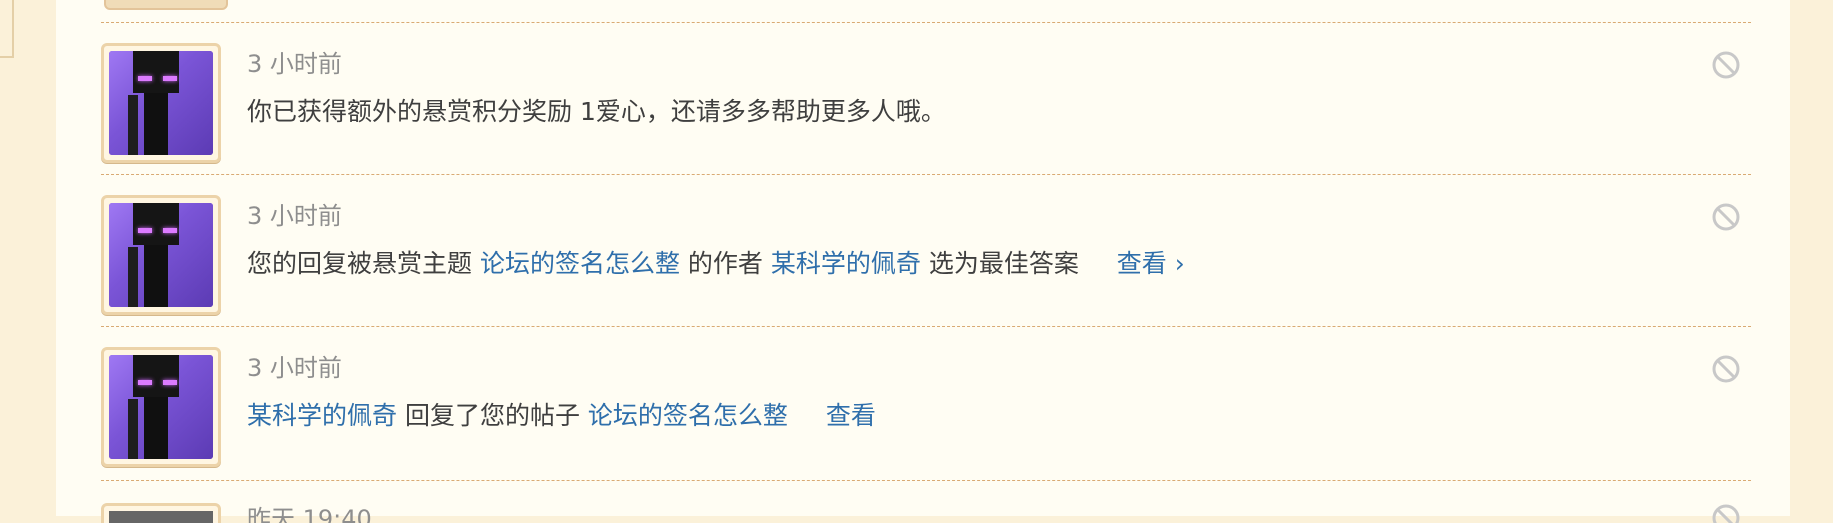 This screenshot has width=1833, height=523. What do you see at coordinates (496, 415) in the screenshot?
I see `notice-text: 回复了您的帖子` at bounding box center [496, 415].